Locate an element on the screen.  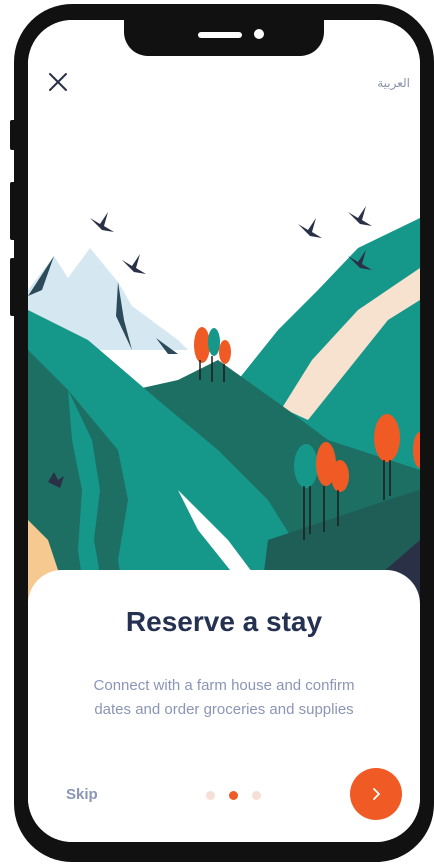
page-indicator is located at coordinates (233, 795).